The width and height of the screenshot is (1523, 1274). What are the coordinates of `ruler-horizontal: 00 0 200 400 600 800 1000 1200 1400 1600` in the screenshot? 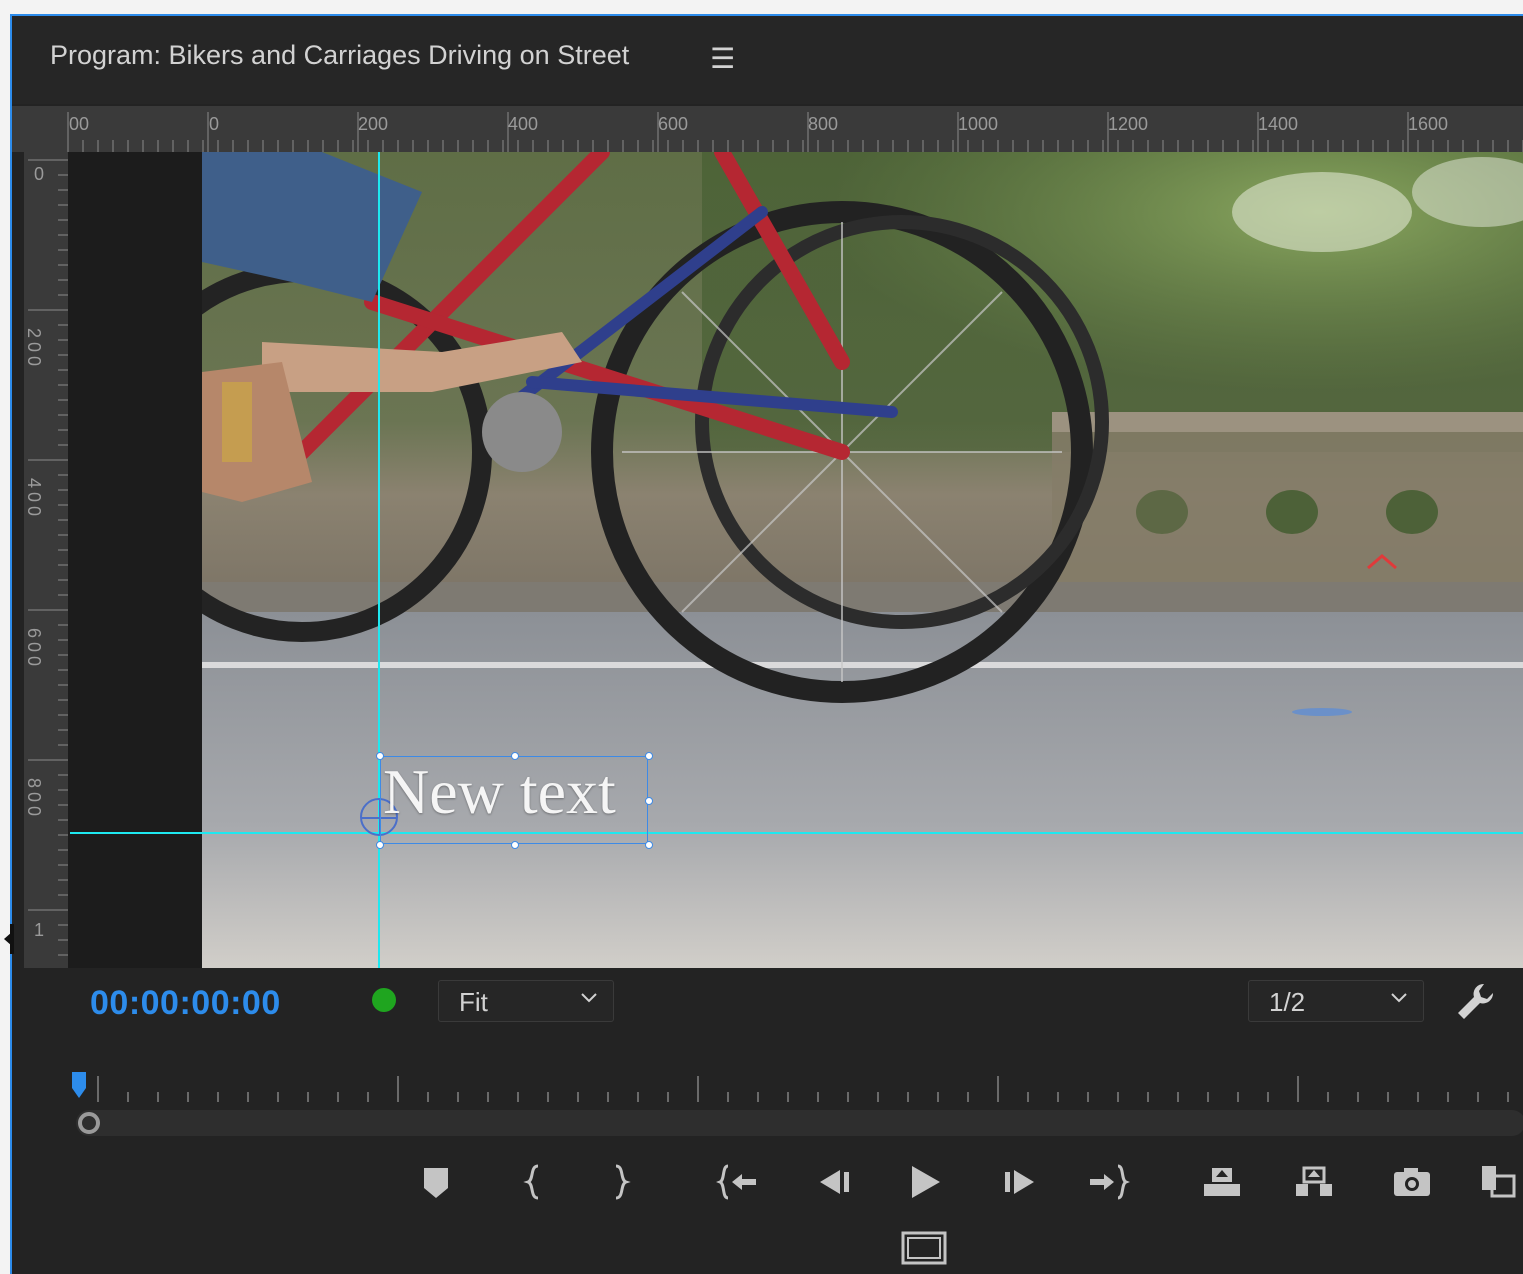 It's located at (767, 129).